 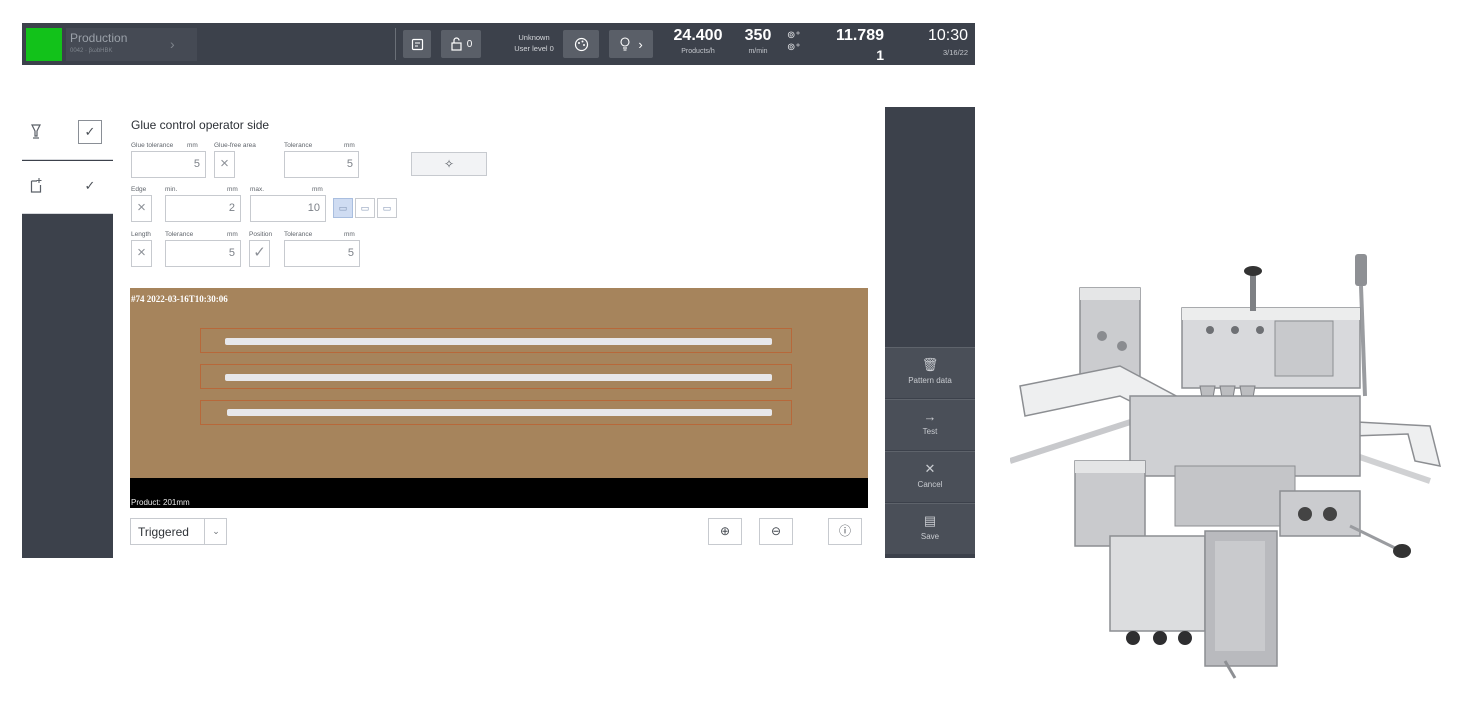 I want to click on mode-title: Production, so click(x=99, y=38).